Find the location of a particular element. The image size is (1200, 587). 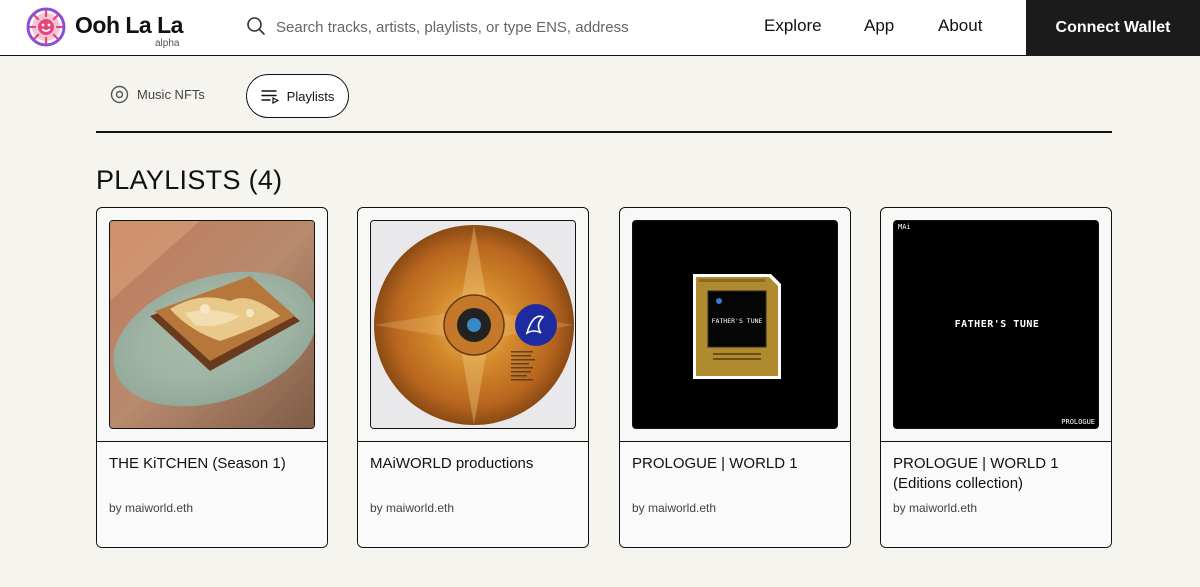

nav-explore: Explore is located at coordinates (793, 26).